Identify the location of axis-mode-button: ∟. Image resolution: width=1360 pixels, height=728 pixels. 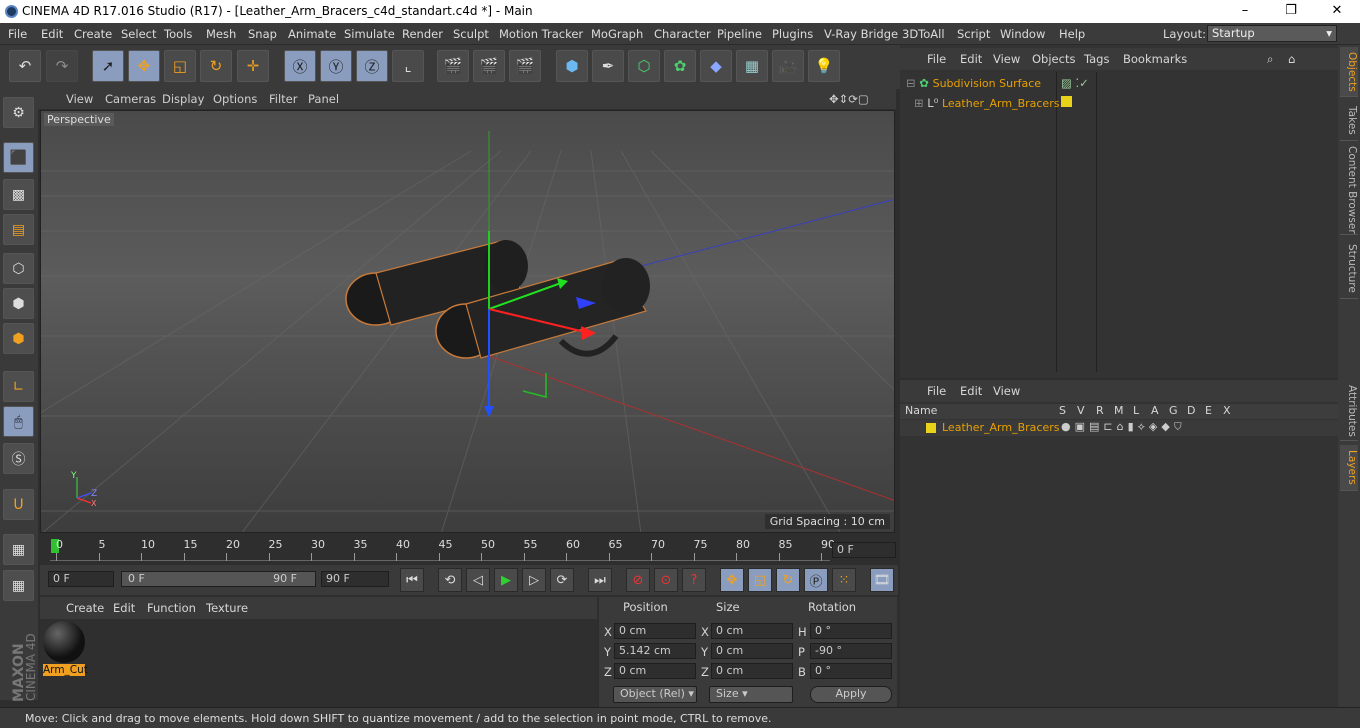
(18, 386).